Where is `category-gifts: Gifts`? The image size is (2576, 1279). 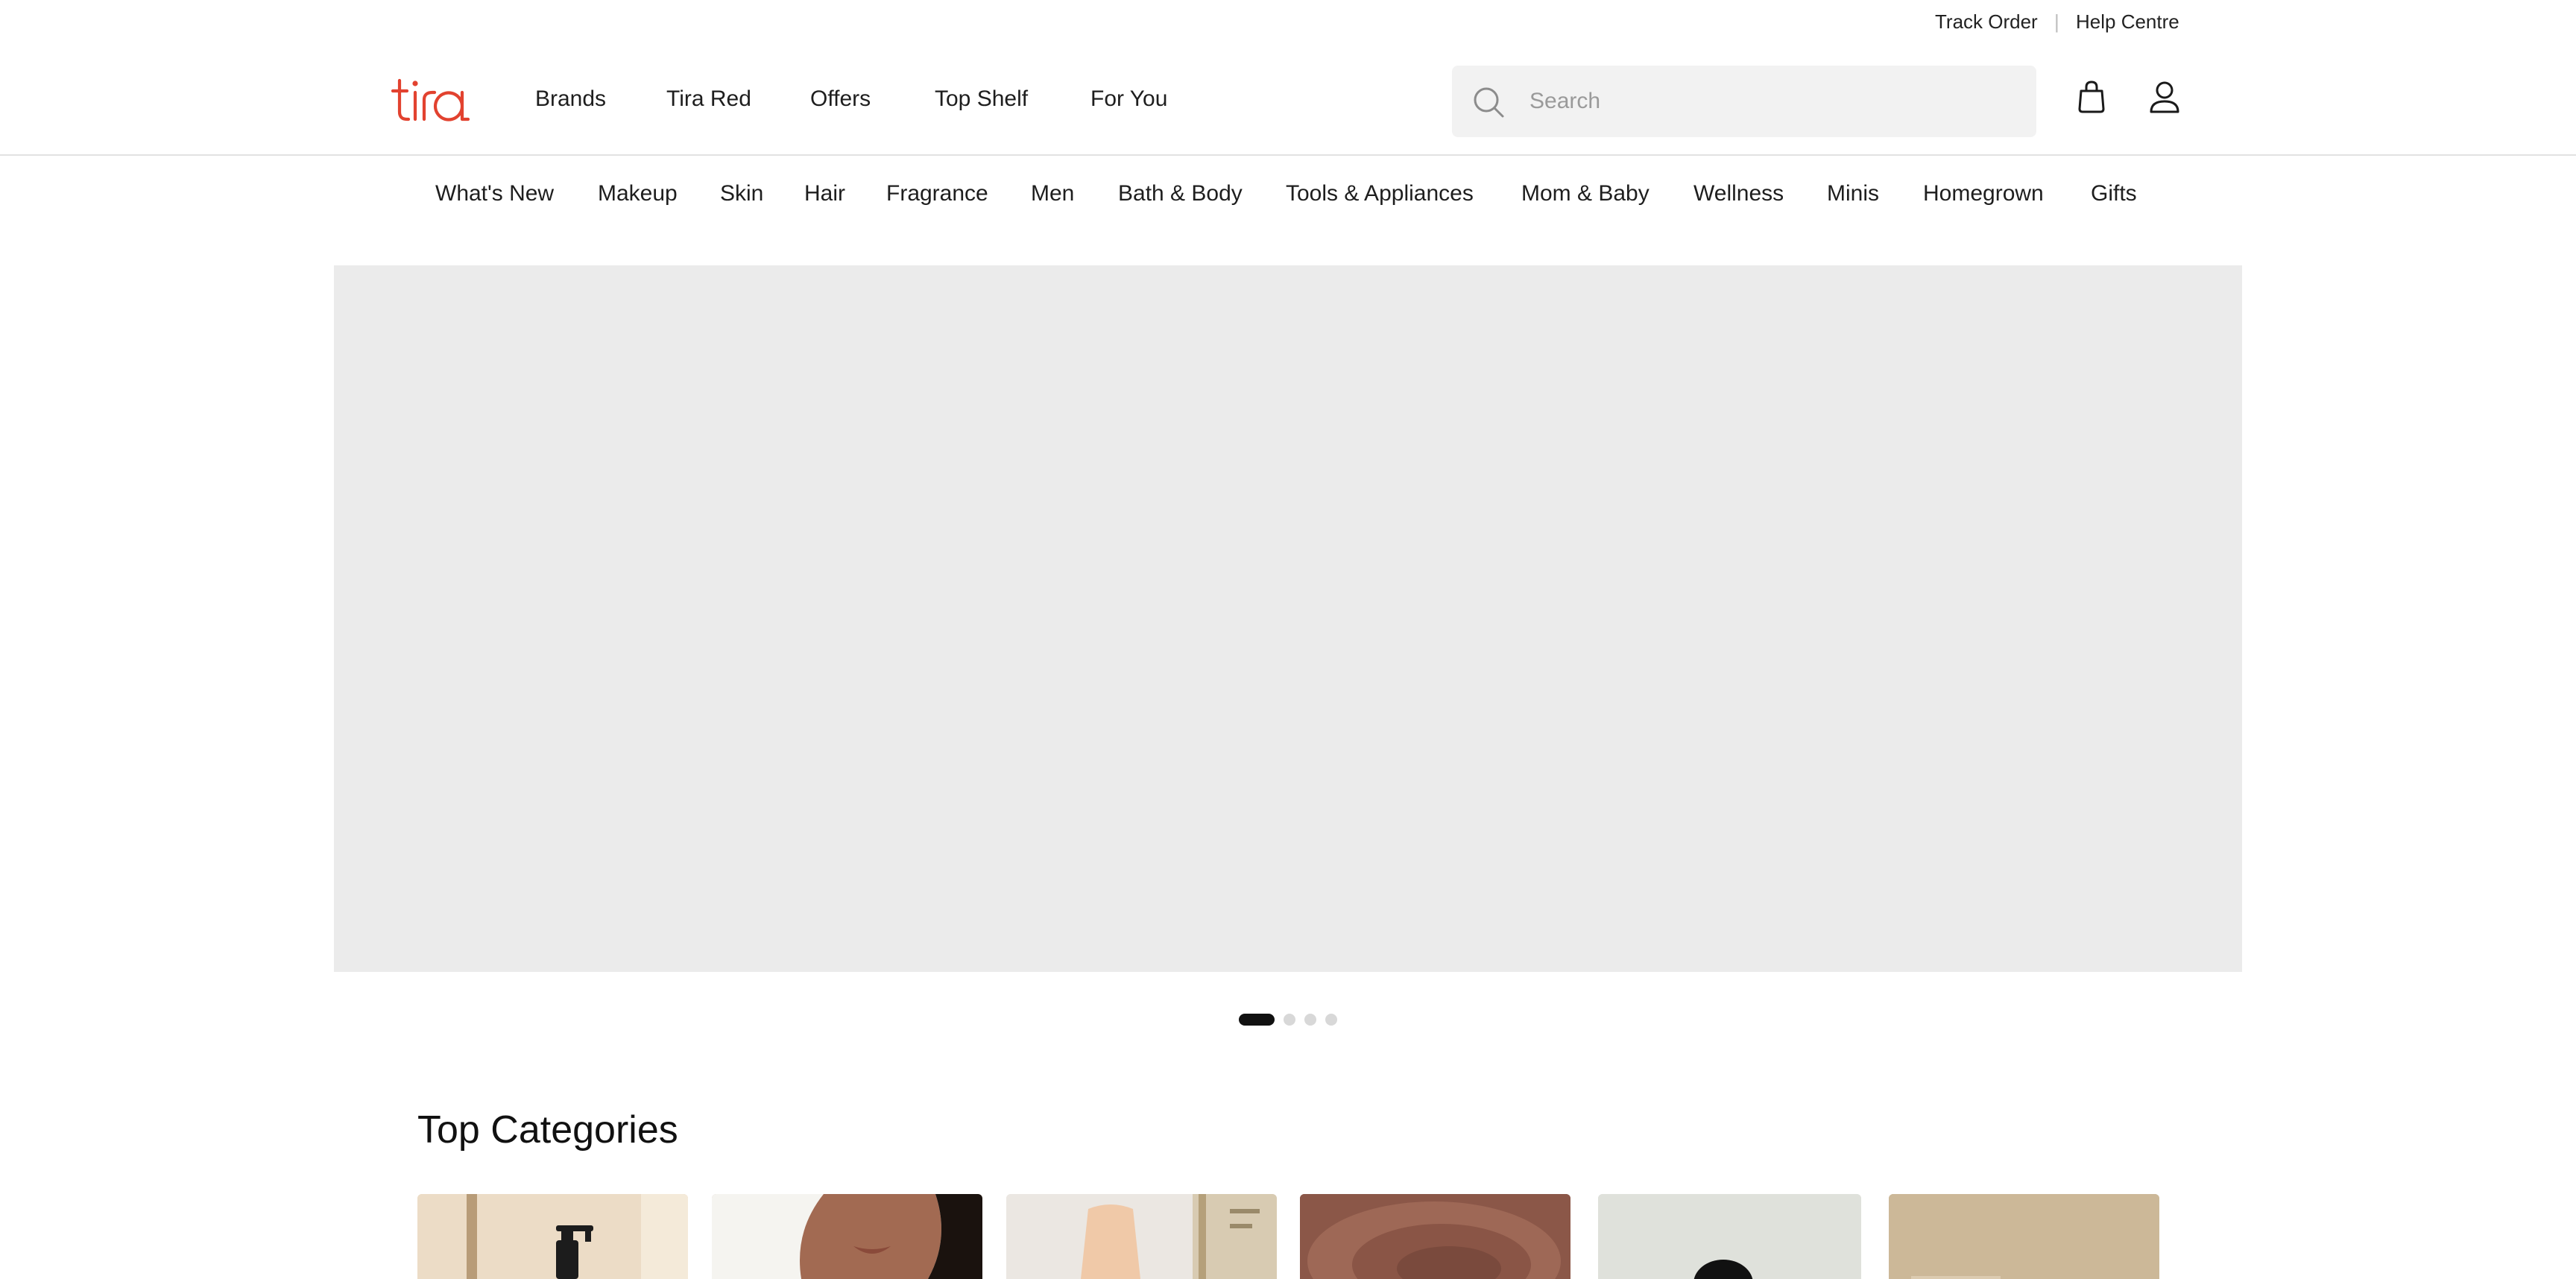 category-gifts: Gifts is located at coordinates (2114, 193).